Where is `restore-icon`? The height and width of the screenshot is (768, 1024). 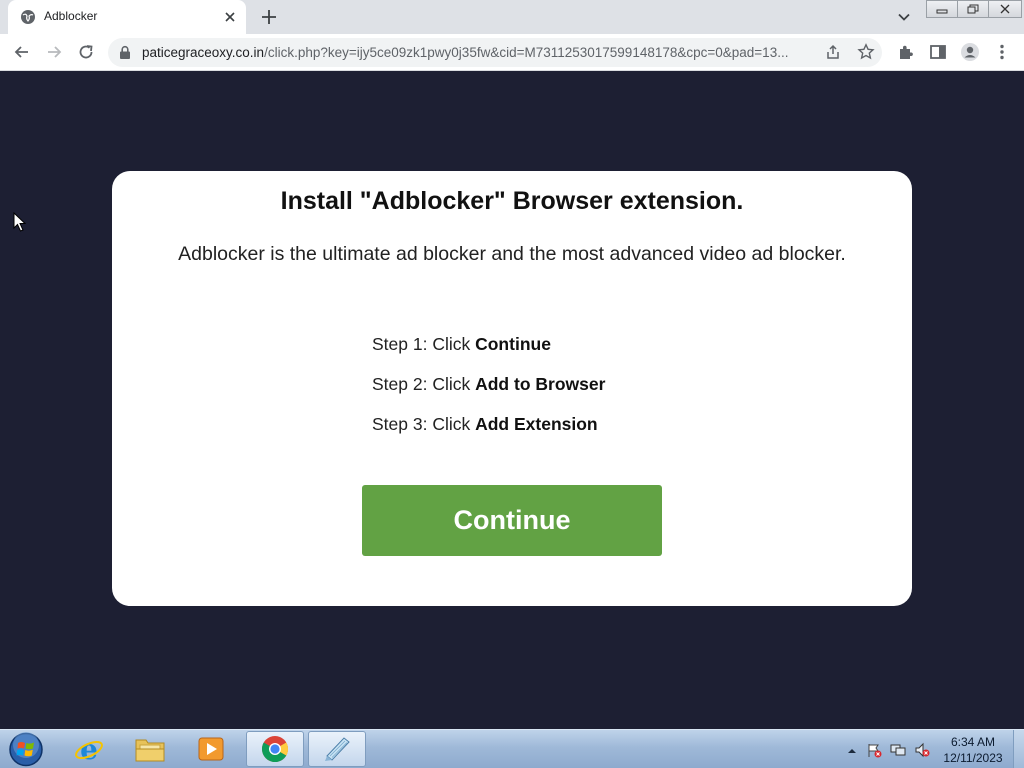
restore-icon is located at coordinates (973, 9).